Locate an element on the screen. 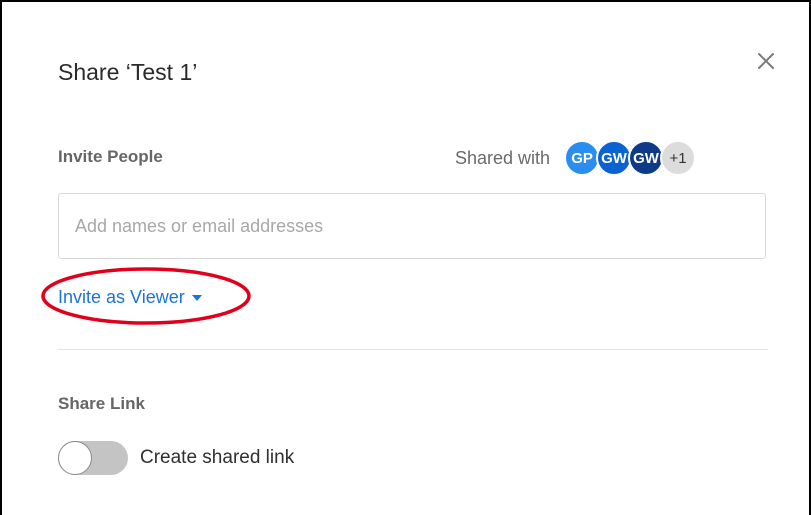 The width and height of the screenshot is (811, 515). shared-with-summary: Shared with GP GW GW +1 is located at coordinates (576, 158).